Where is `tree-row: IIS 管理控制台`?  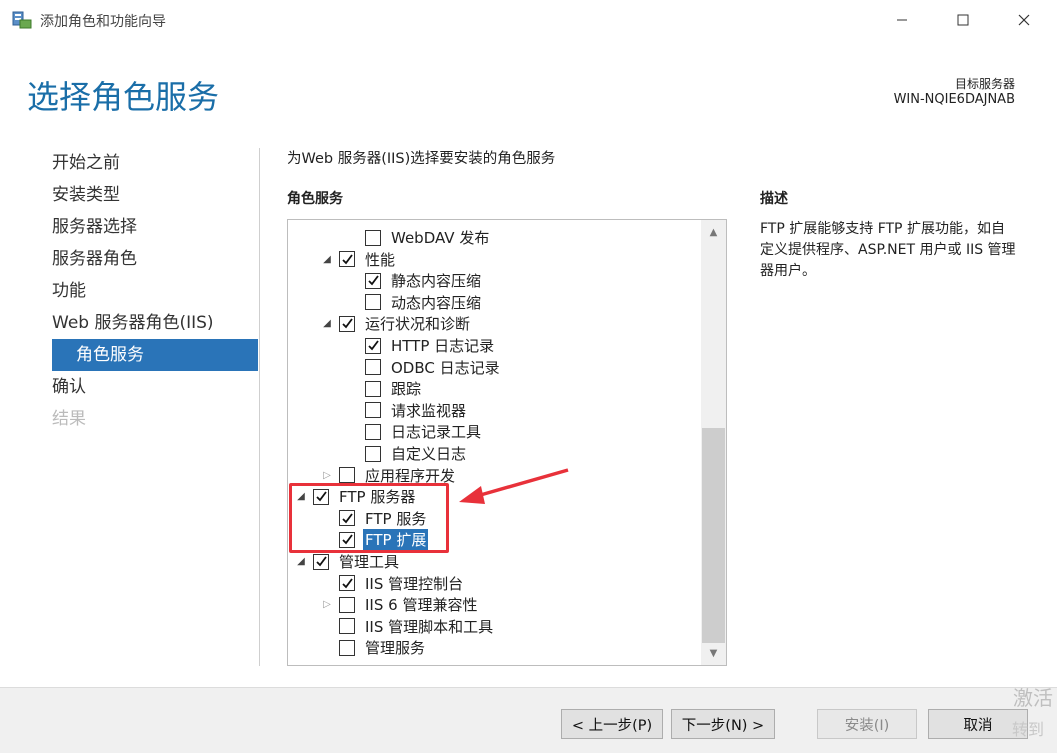 tree-row: IIS 管理控制台 is located at coordinates (392, 583).